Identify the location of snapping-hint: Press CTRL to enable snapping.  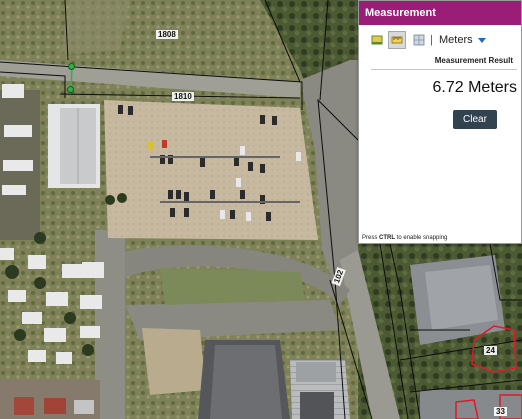
(404, 238).